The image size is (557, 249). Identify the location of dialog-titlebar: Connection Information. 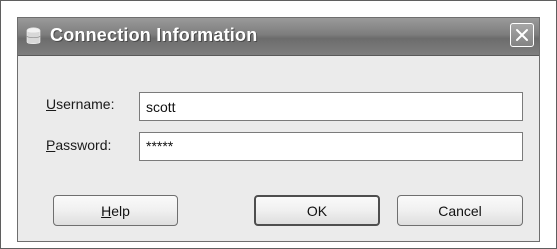
(278, 37).